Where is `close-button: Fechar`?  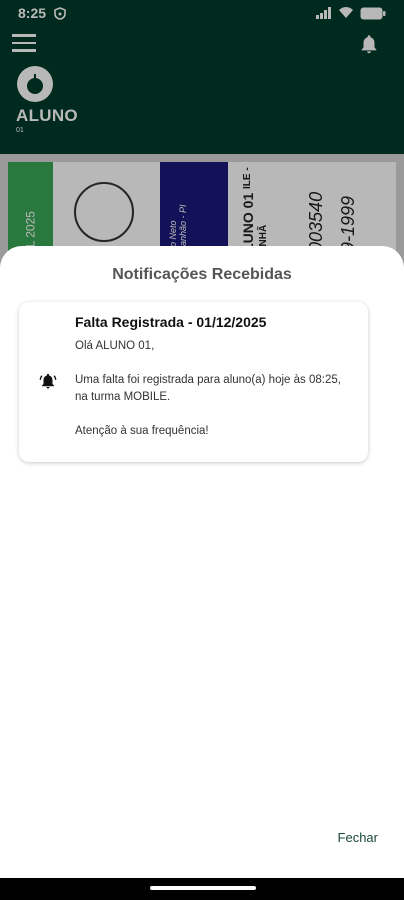 close-button: Fechar is located at coordinates (358, 837).